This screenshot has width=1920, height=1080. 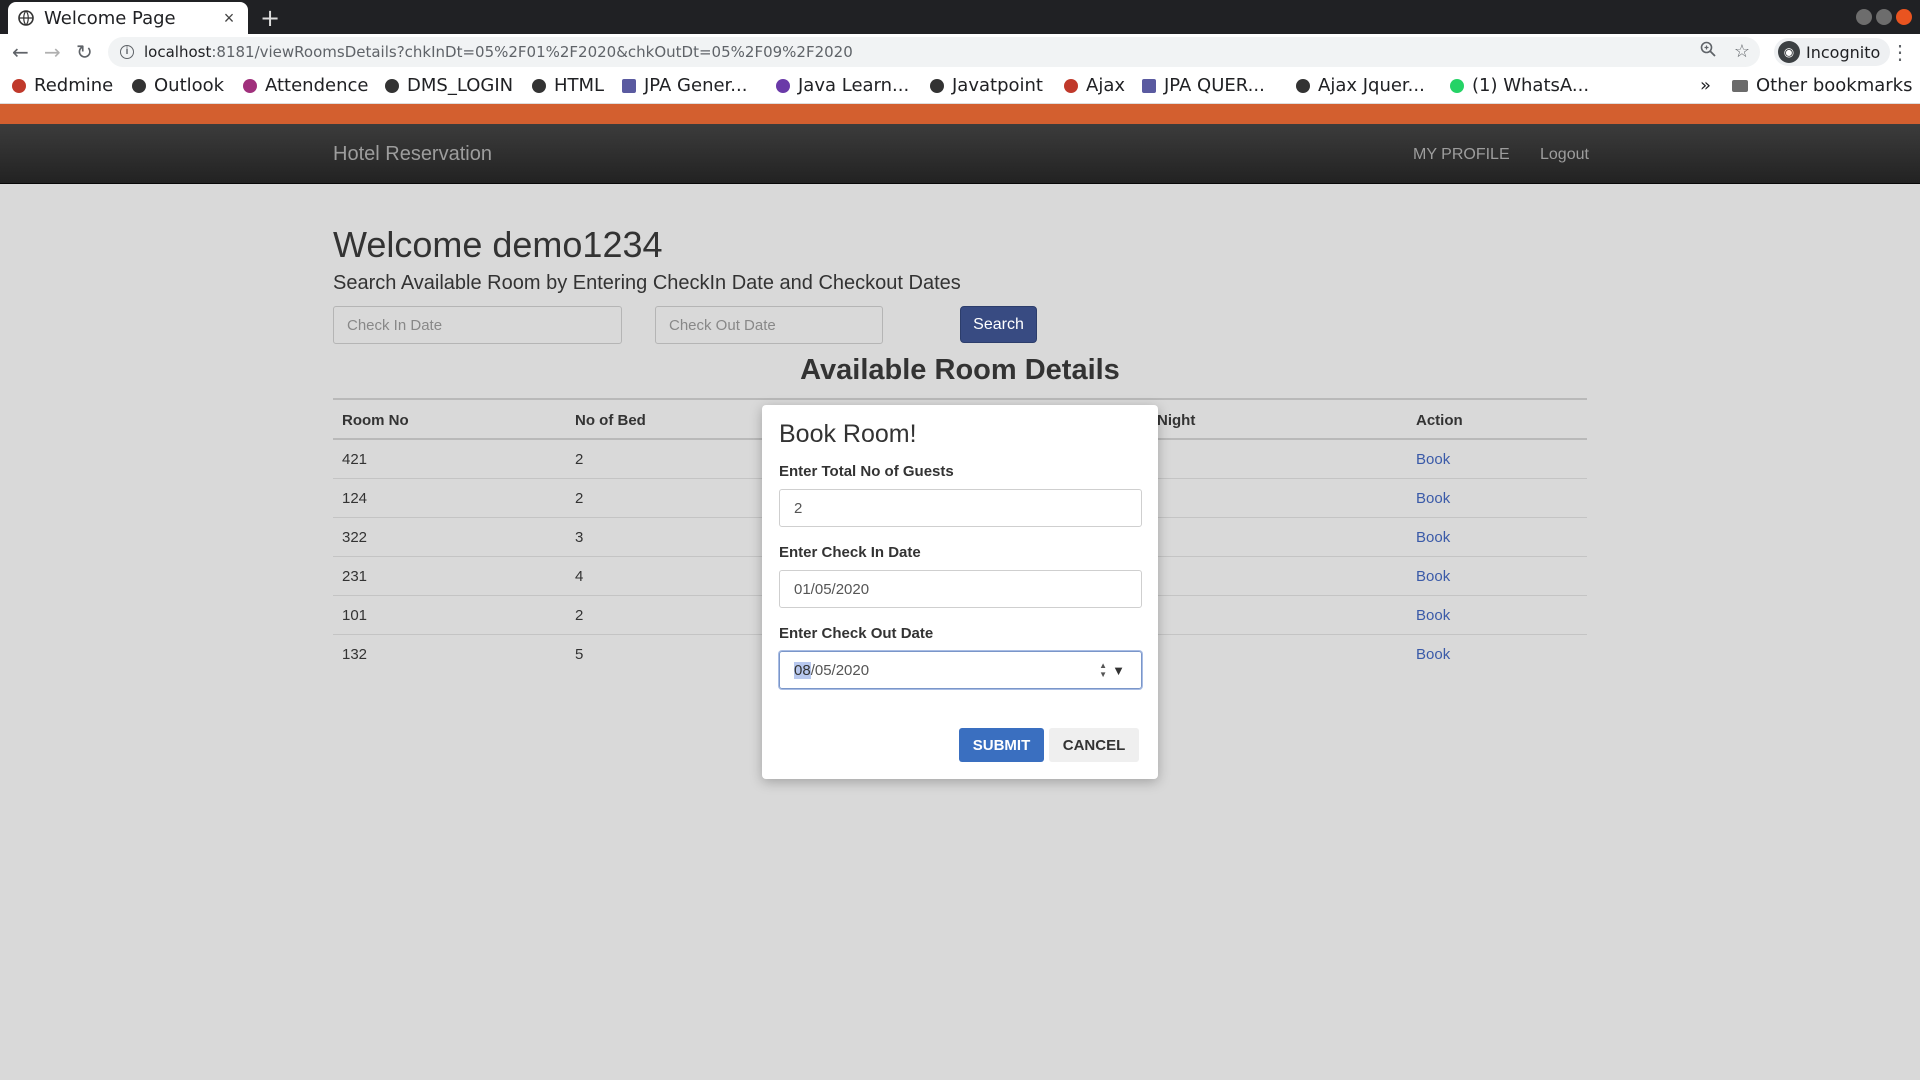 I want to click on incognito-label: Incognito, so click(x=1843, y=52).